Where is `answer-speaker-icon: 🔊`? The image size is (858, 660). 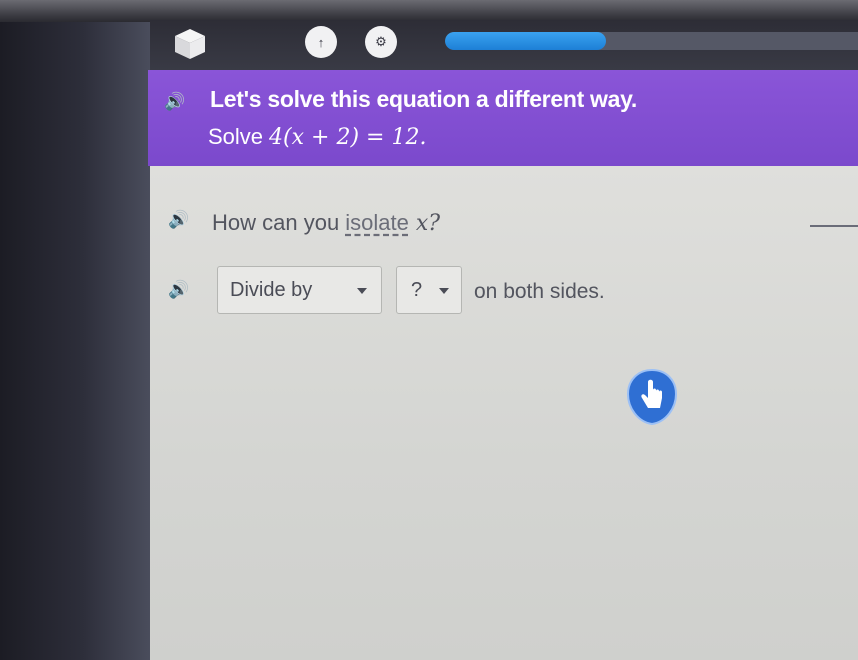 answer-speaker-icon: 🔊 is located at coordinates (178, 290).